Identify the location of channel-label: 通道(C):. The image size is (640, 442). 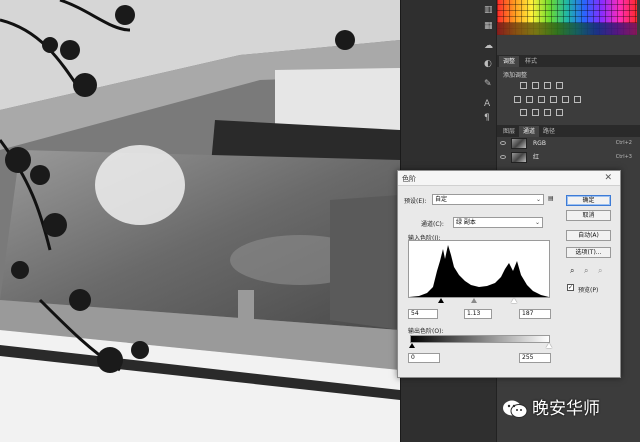
(432, 224).